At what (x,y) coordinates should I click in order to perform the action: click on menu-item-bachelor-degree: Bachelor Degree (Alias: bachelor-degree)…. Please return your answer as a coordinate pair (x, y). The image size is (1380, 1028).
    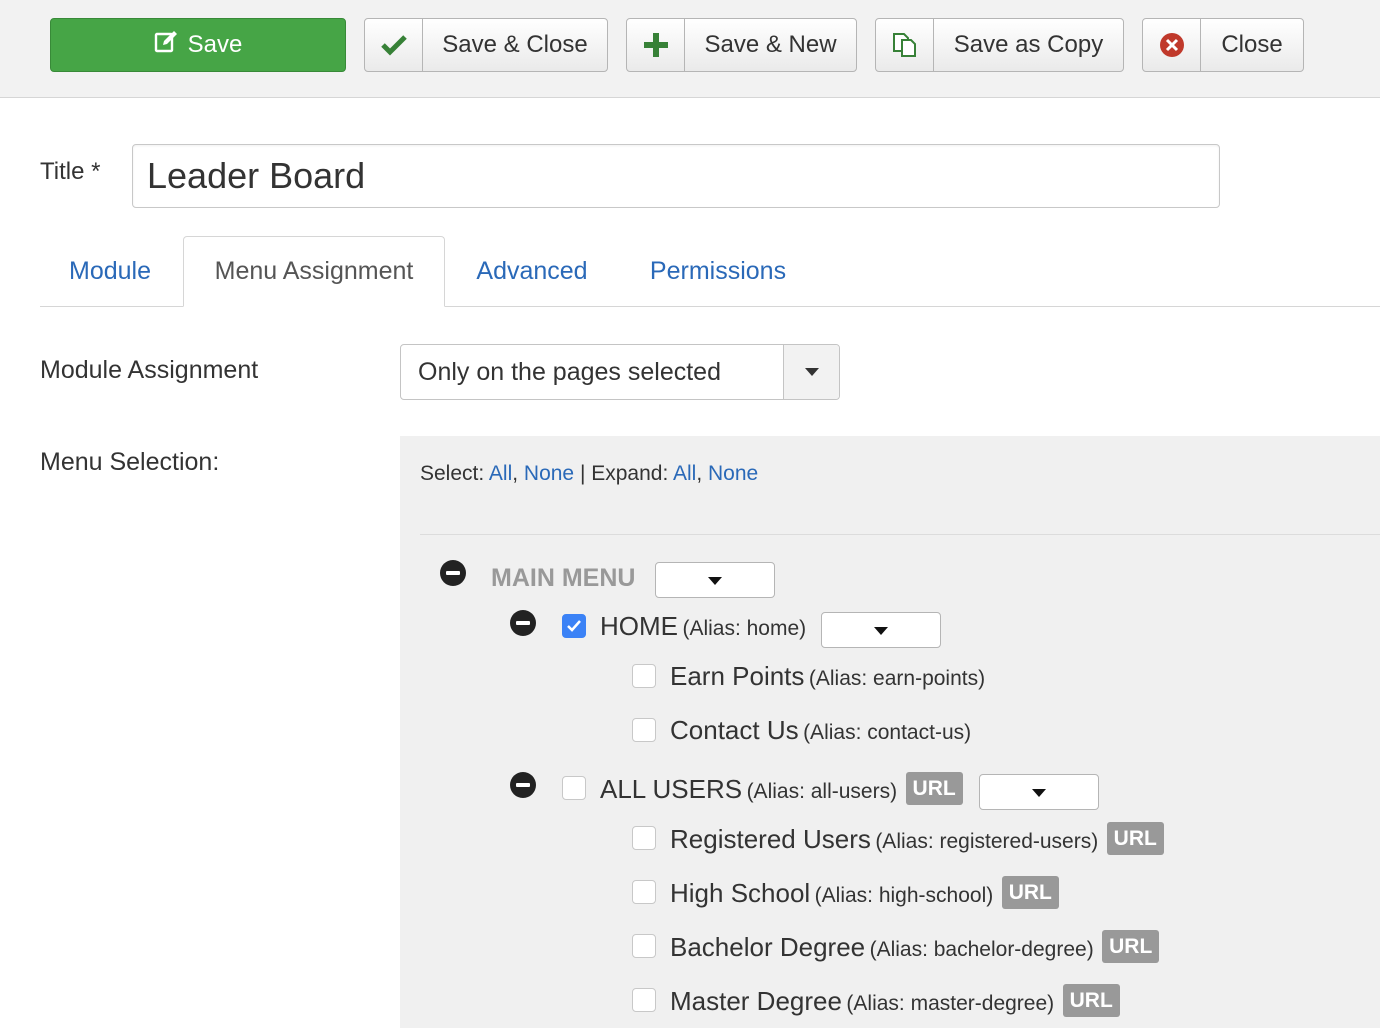
    Looking at the image, I should click on (915, 946).